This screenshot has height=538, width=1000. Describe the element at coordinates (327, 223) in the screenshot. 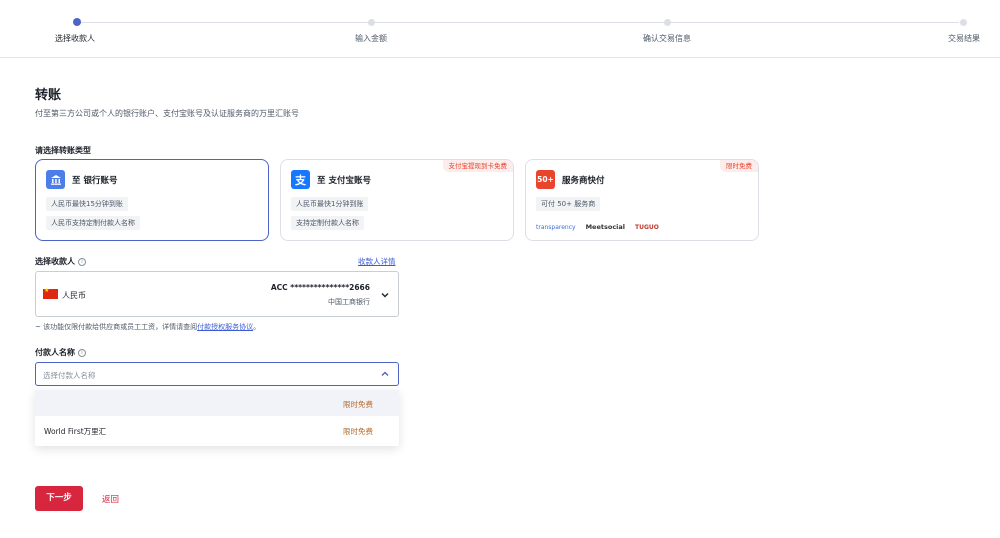

I see `card-feature-chip: 支持定制付款人名称` at that location.